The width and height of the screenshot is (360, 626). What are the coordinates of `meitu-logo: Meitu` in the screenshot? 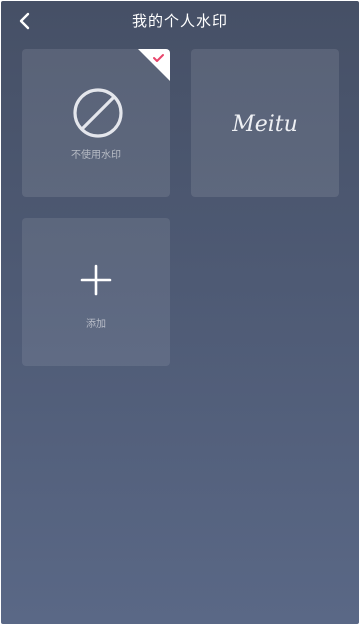 It's located at (264, 124).